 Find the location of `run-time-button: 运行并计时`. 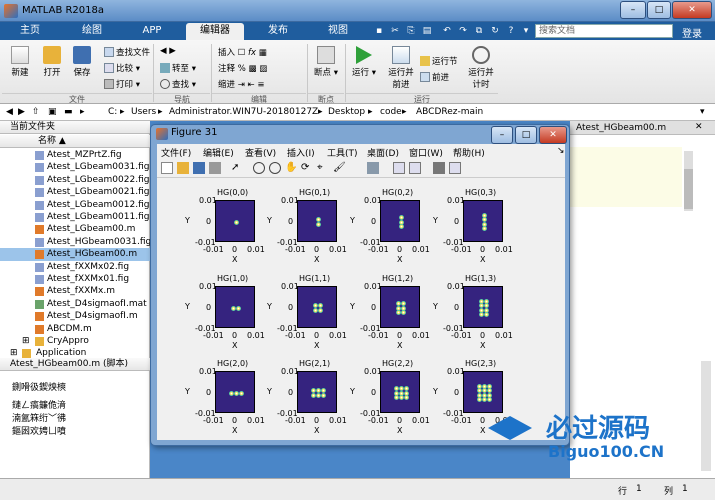

run-time-button: 运行并计时 is located at coordinates (481, 68).